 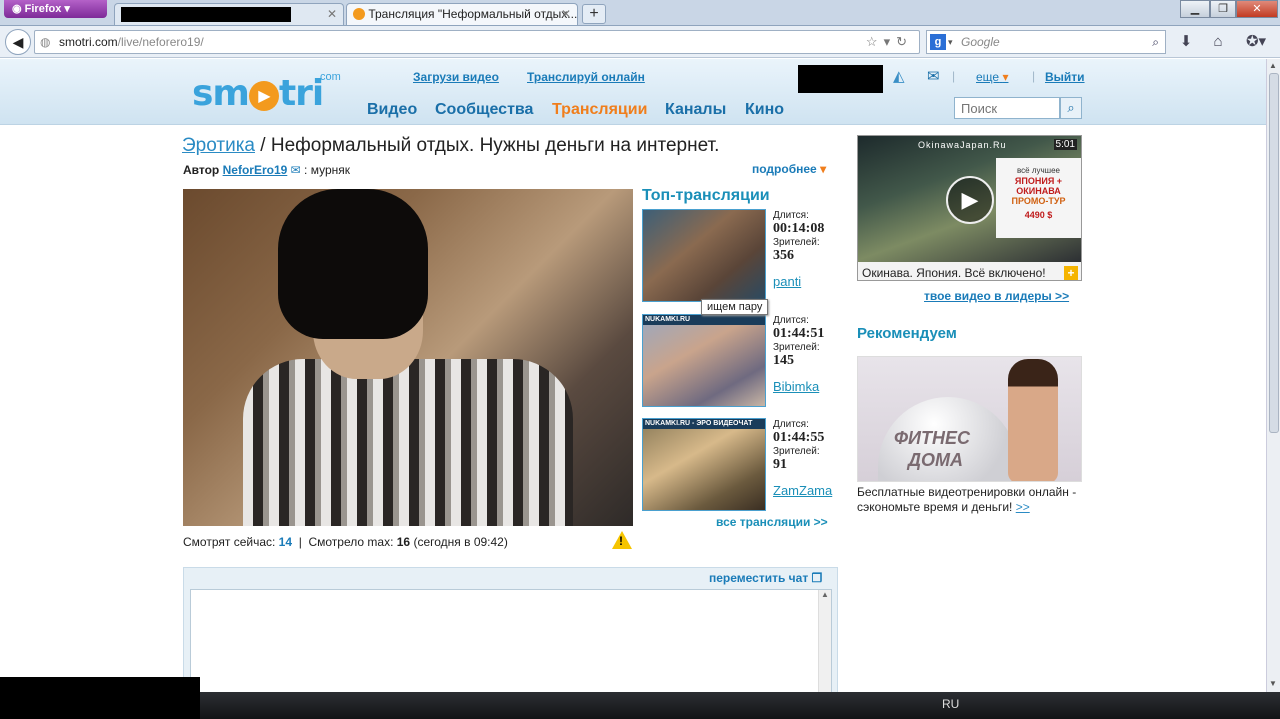 What do you see at coordinates (255, 170) in the screenshot?
I see `author-link: NeforEro19` at bounding box center [255, 170].